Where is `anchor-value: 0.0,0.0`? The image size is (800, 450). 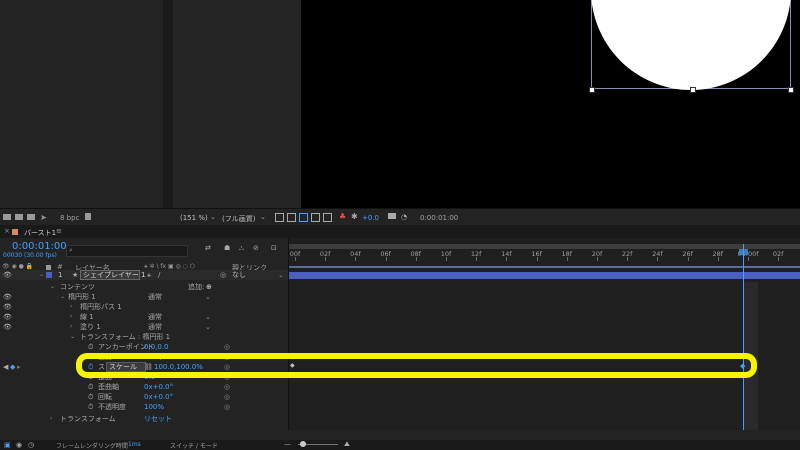
anchor-value: 0.0,0.0 is located at coordinates (156, 347).